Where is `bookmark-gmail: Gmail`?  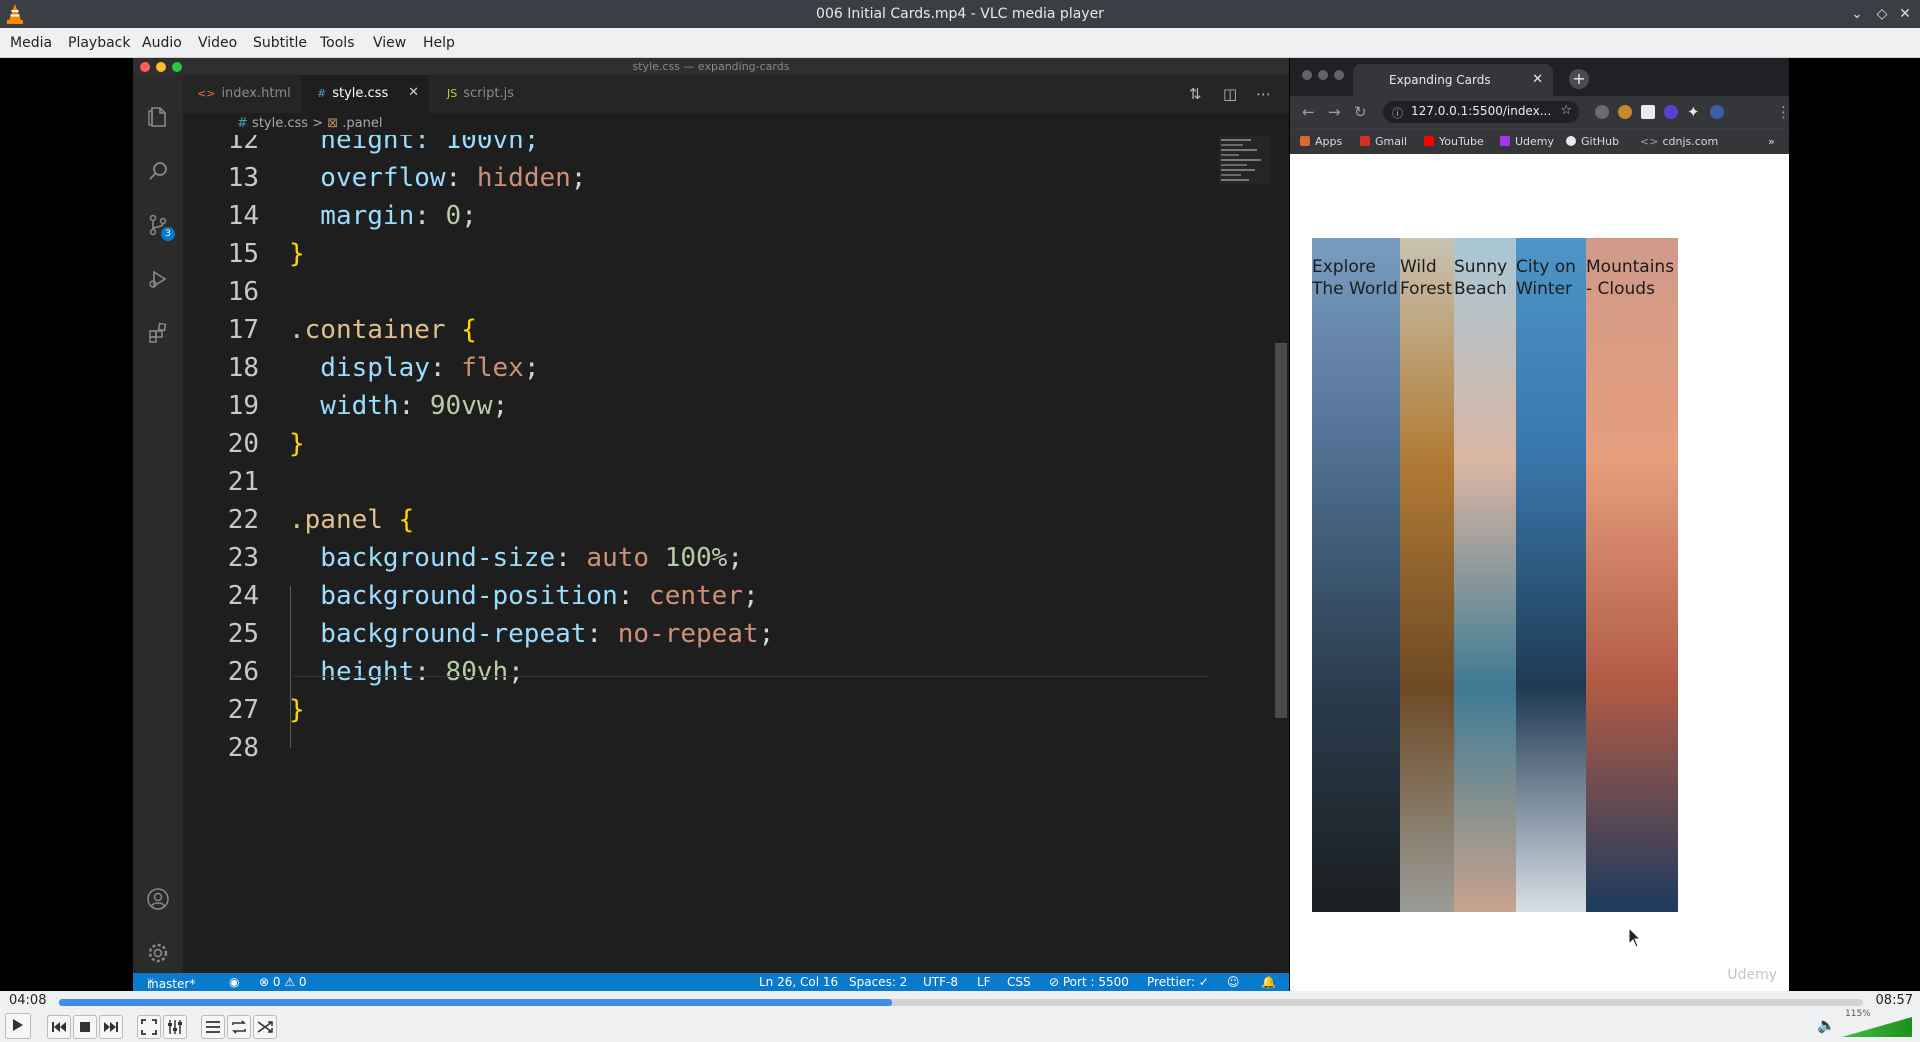
bookmark-gmail: Gmail is located at coordinates (1383, 141).